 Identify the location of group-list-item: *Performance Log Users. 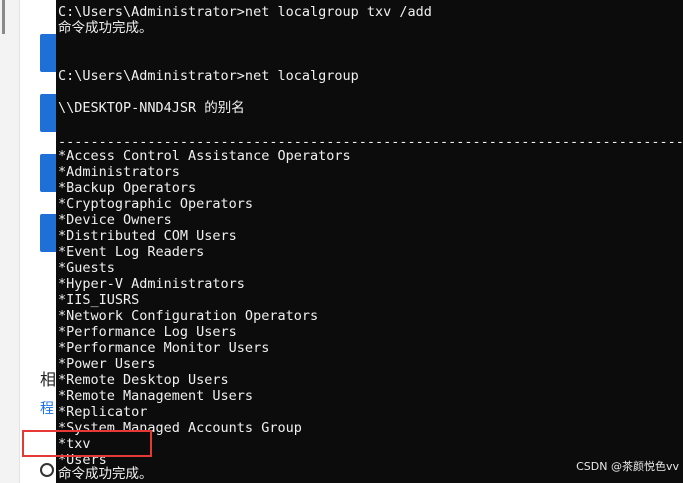
(147, 332).